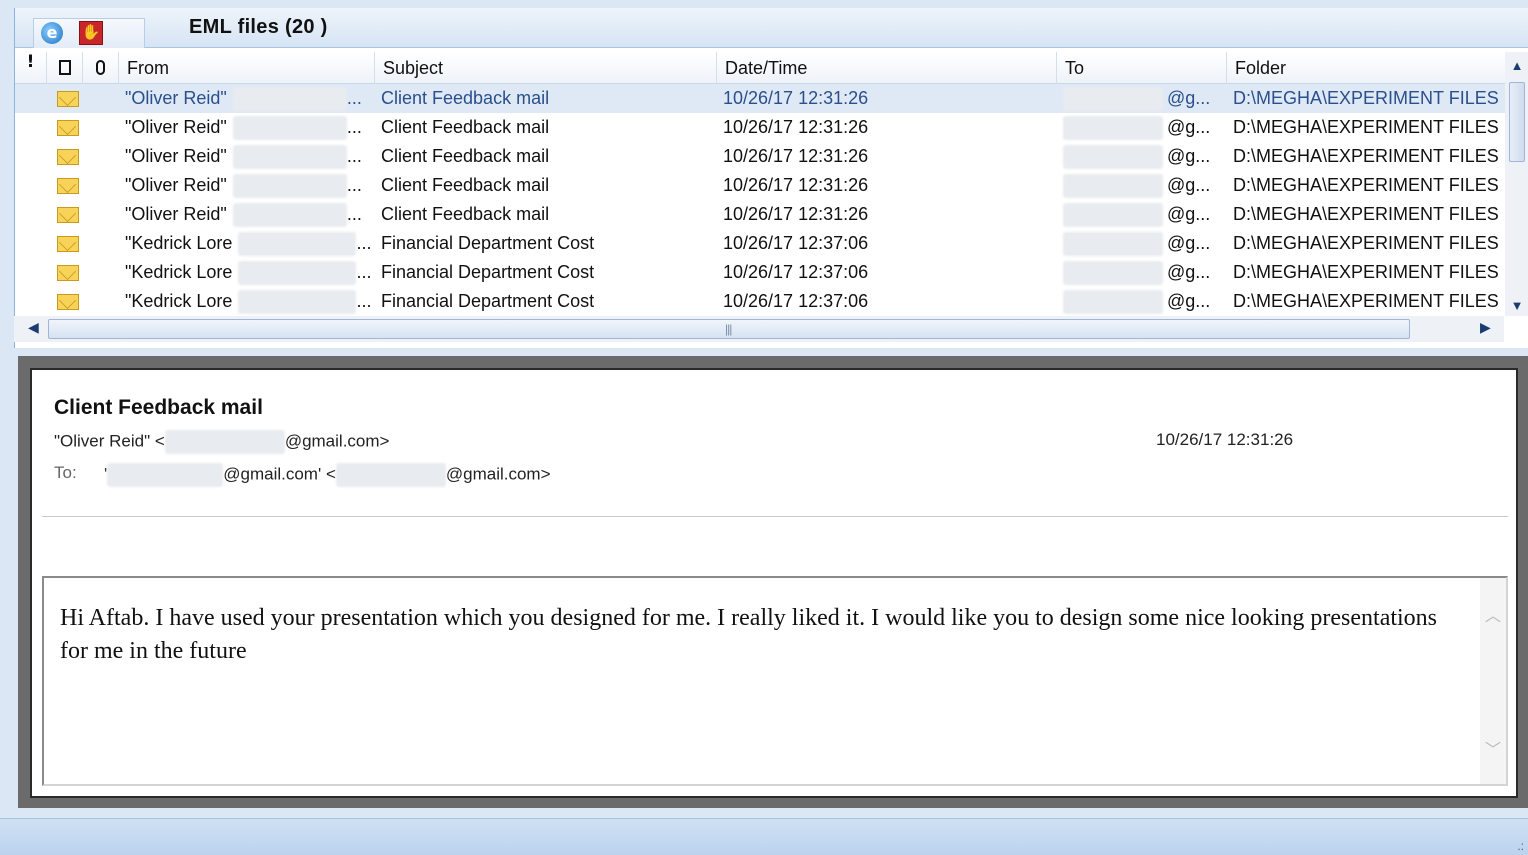 Image resolution: width=1528 pixels, height=855 pixels. I want to click on grid-header: ! From Subject Date/Time To Folder, so click(760, 68).